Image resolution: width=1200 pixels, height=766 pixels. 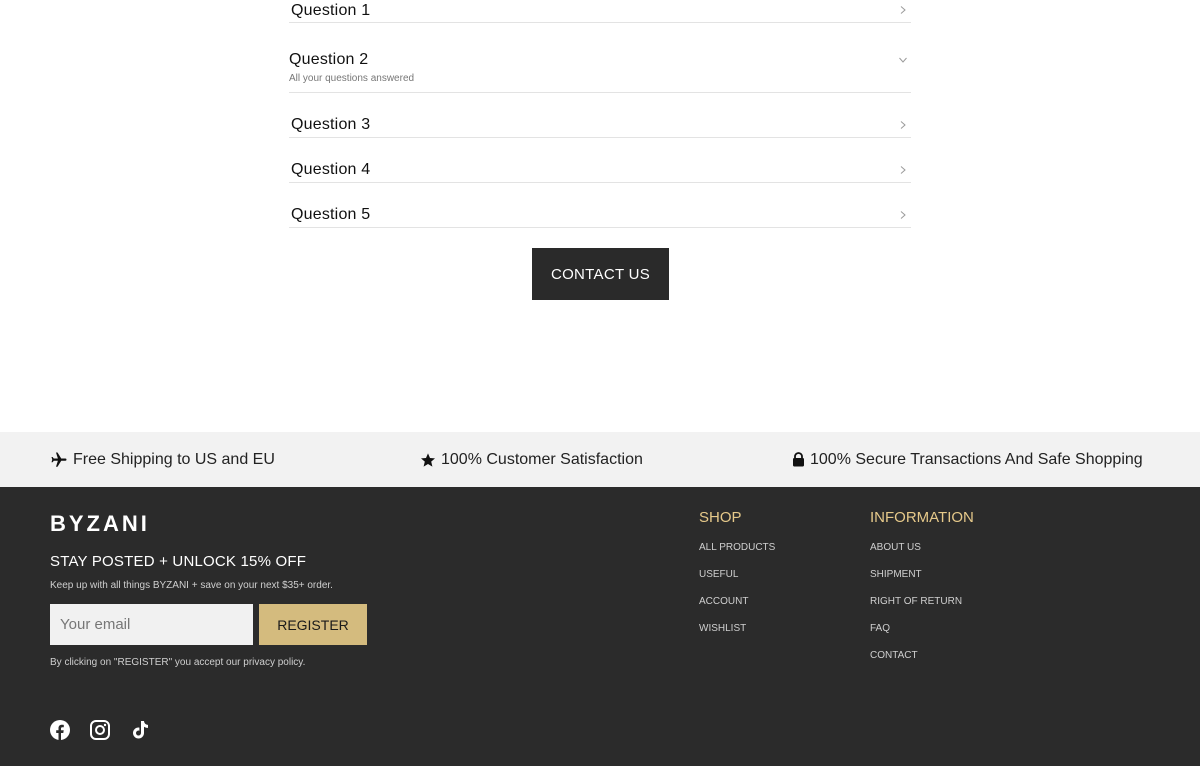 I want to click on faq-item-4: Question 4, so click(x=600, y=160).